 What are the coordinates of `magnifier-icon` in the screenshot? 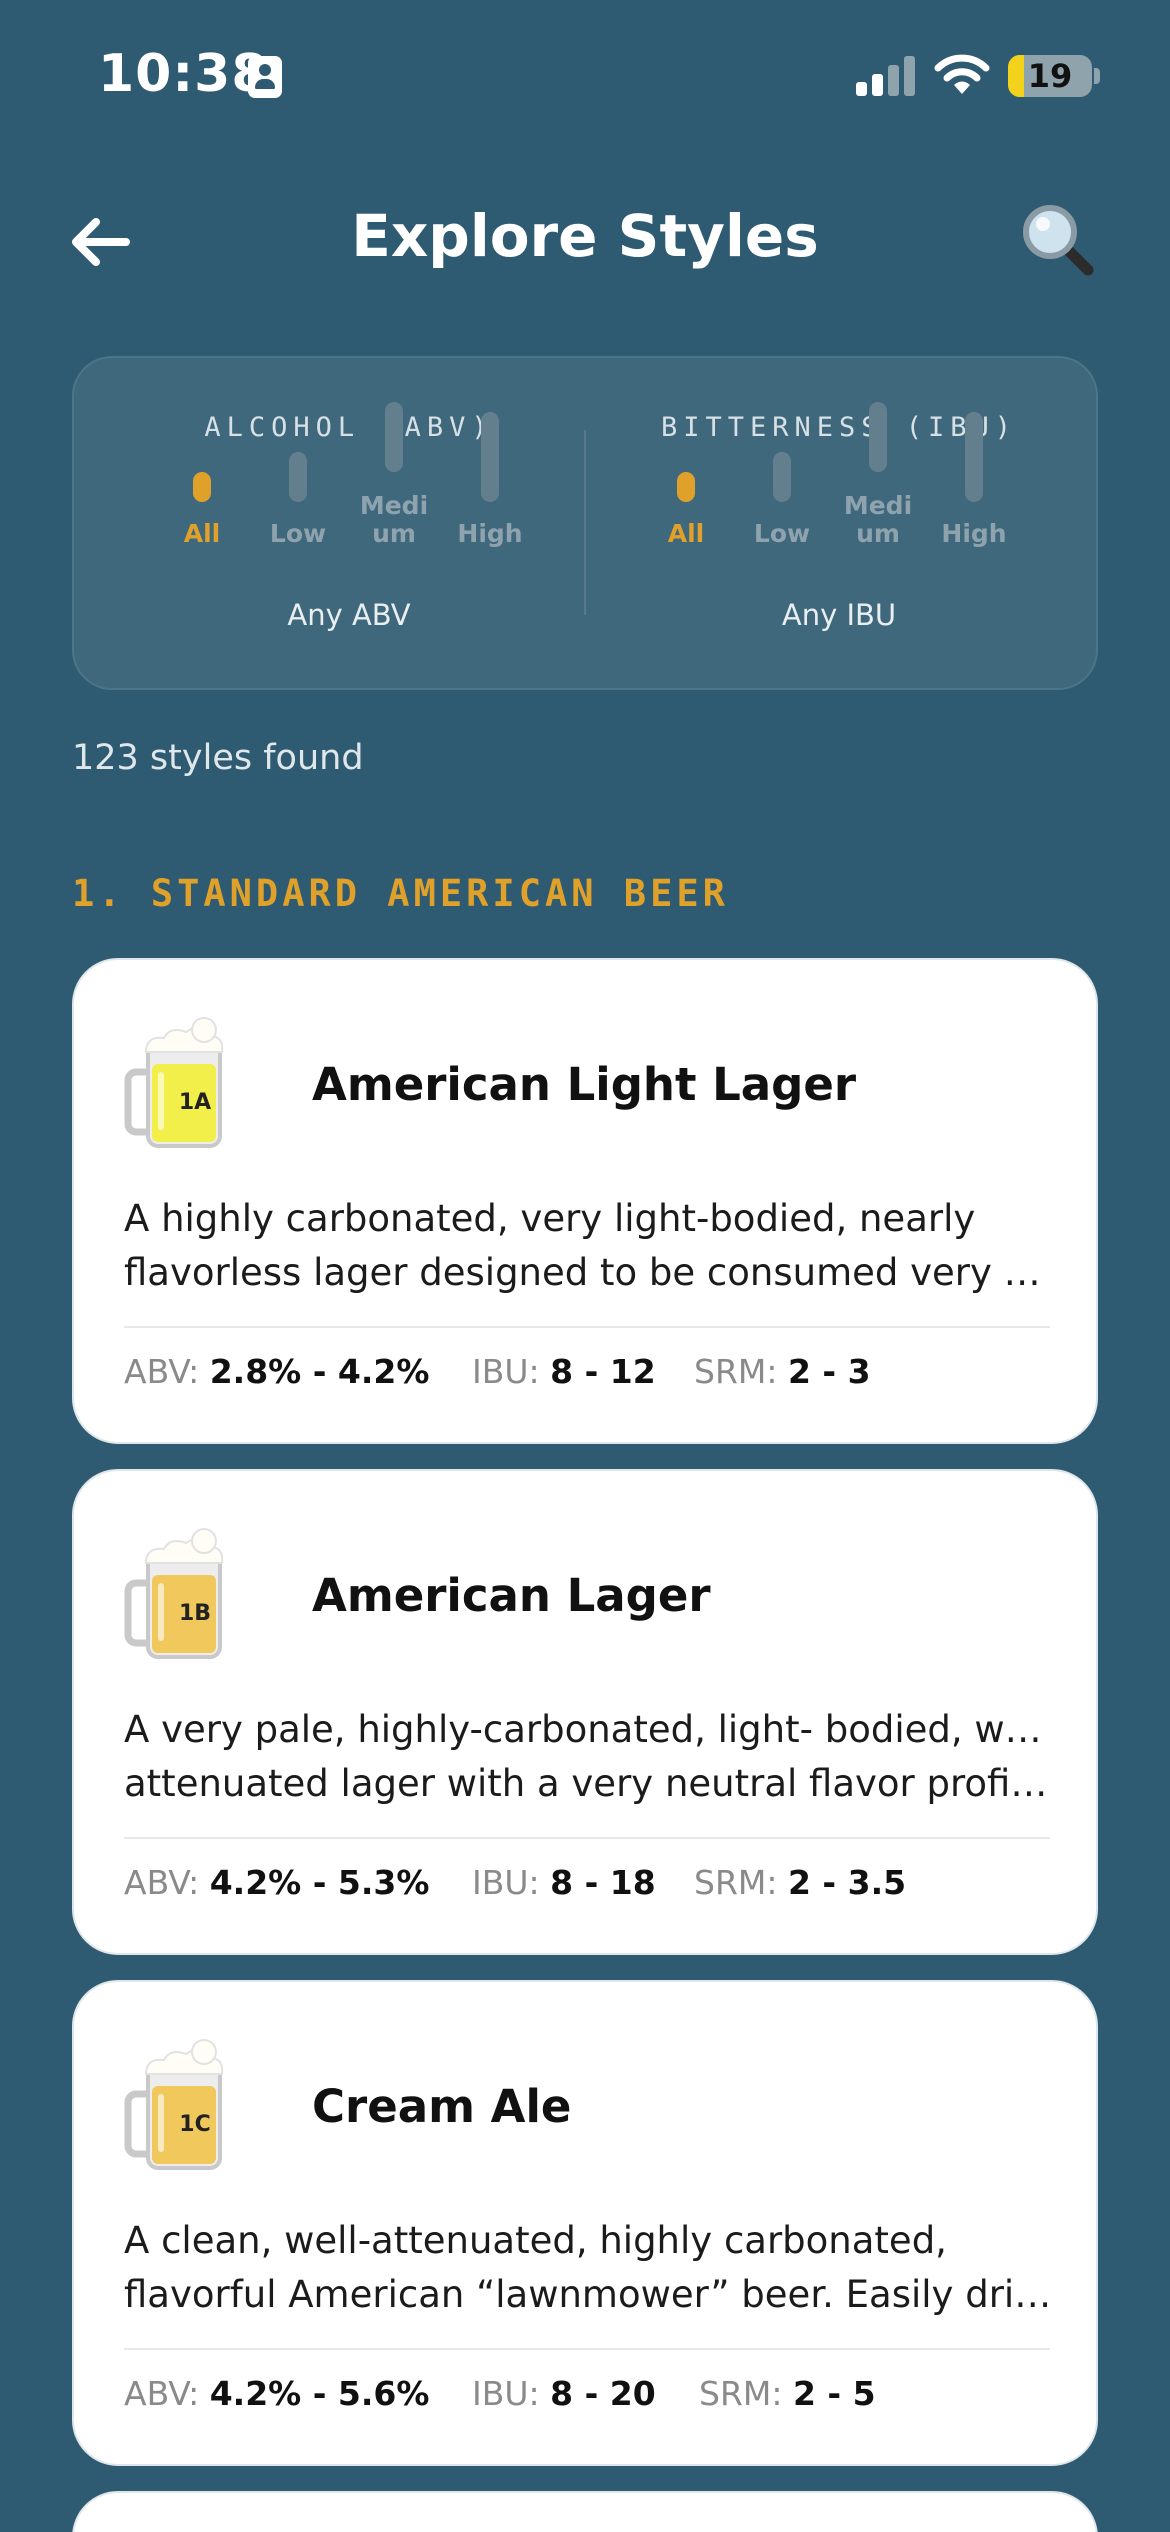 It's located at (1058, 240).